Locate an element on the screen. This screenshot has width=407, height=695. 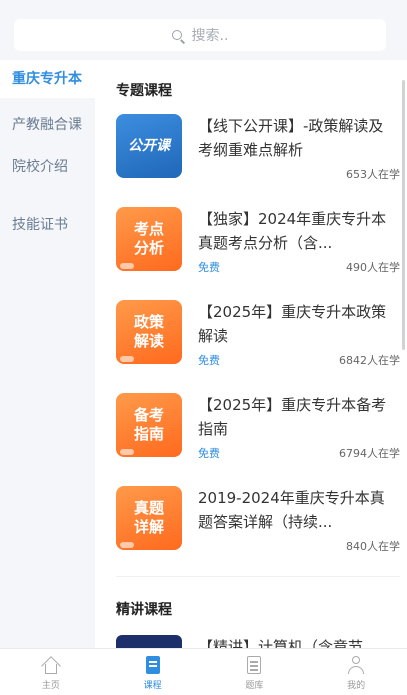
tab-profile: 我的 is located at coordinates (356, 672).